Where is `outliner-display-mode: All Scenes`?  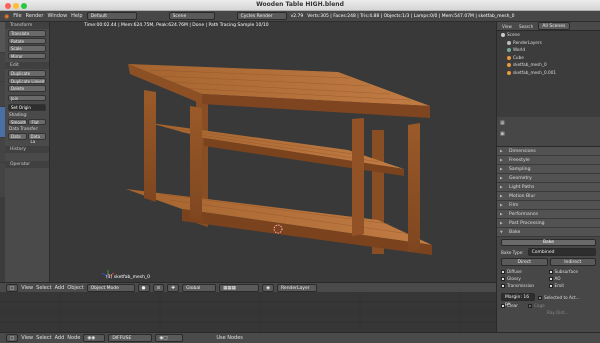 outliner-display-mode: All Scenes is located at coordinates (554, 26).